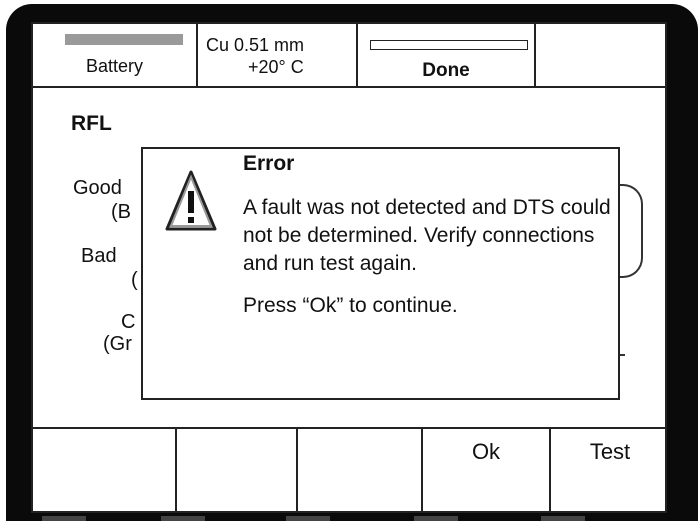 This screenshot has height=521, width=698. What do you see at coordinates (99, 256) in the screenshot?
I see `background-text: Bad` at bounding box center [99, 256].